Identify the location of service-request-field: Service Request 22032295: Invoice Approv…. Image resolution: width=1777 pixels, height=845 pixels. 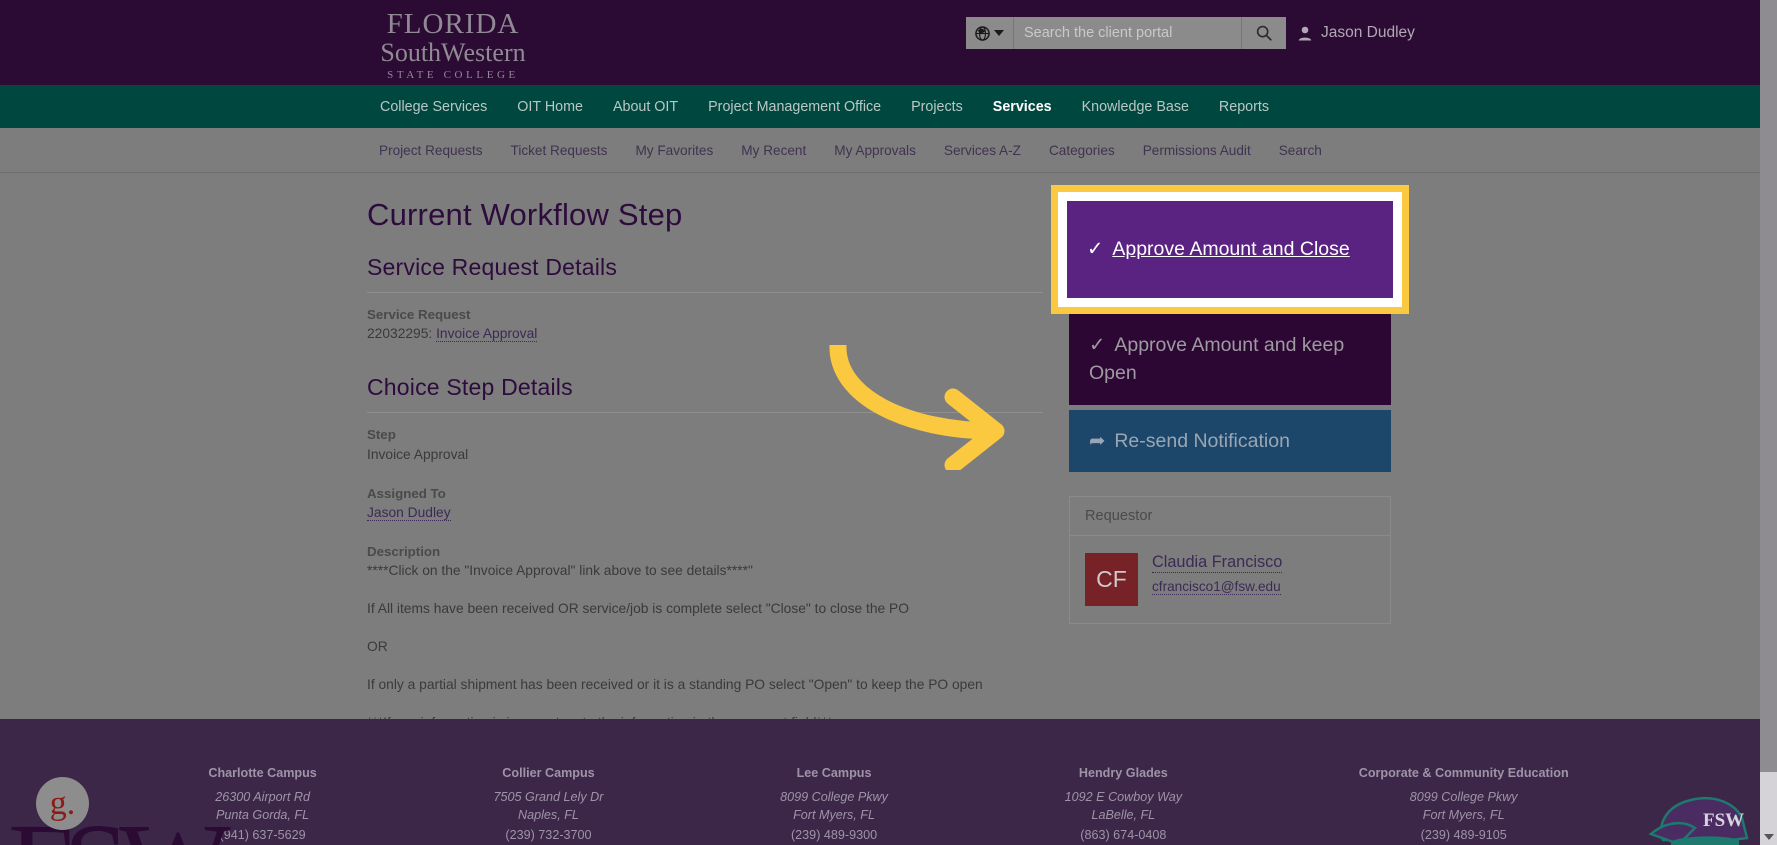
(705, 324).